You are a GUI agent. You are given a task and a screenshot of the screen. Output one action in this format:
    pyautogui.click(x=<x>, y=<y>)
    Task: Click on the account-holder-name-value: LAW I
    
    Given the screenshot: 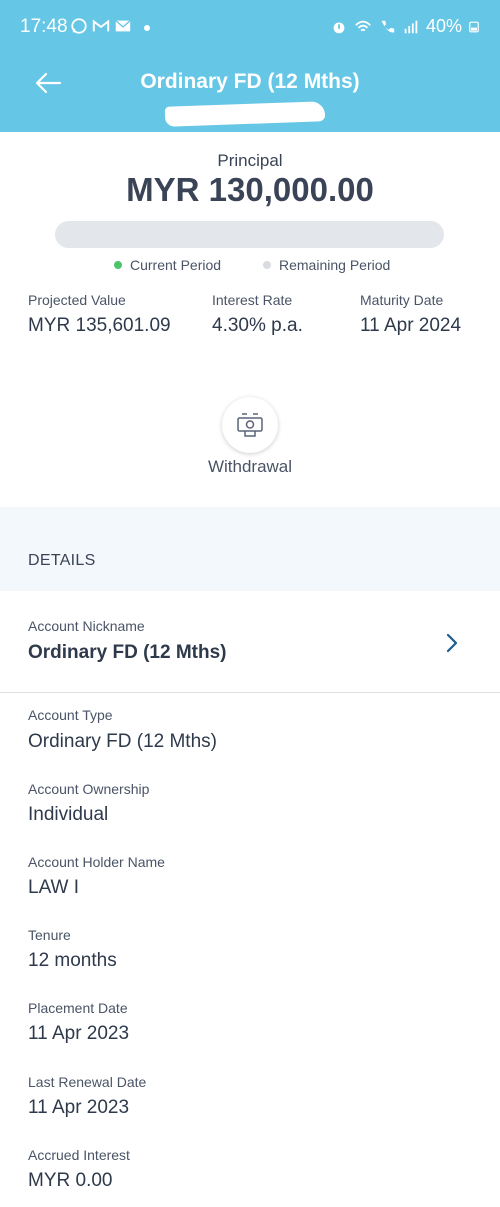 What is the action you would take?
    pyautogui.click(x=54, y=887)
    